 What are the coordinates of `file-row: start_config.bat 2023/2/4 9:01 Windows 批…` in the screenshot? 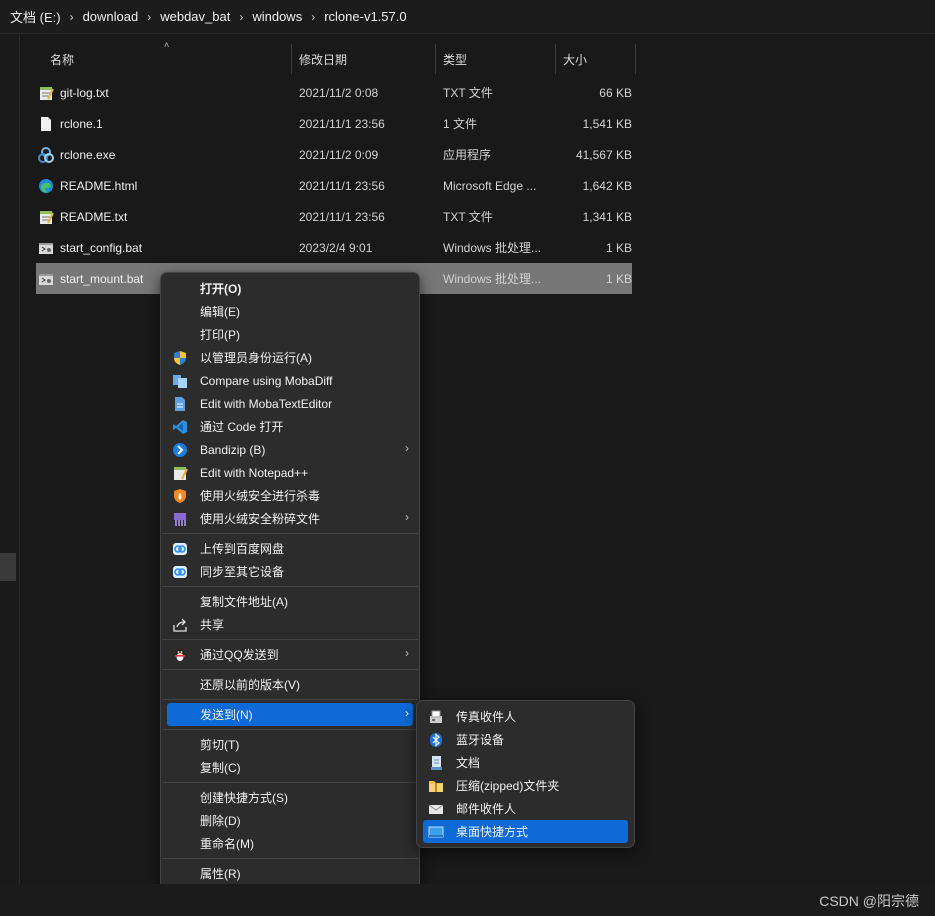 It's located at (334, 247).